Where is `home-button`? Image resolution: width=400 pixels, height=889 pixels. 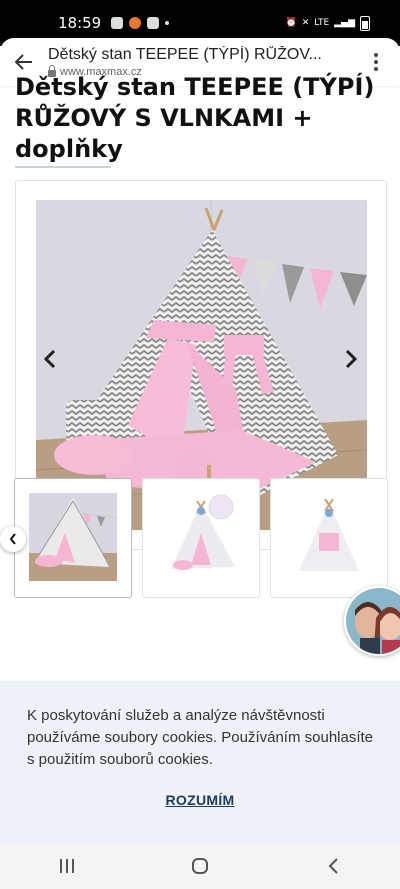
home-button is located at coordinates (200, 866).